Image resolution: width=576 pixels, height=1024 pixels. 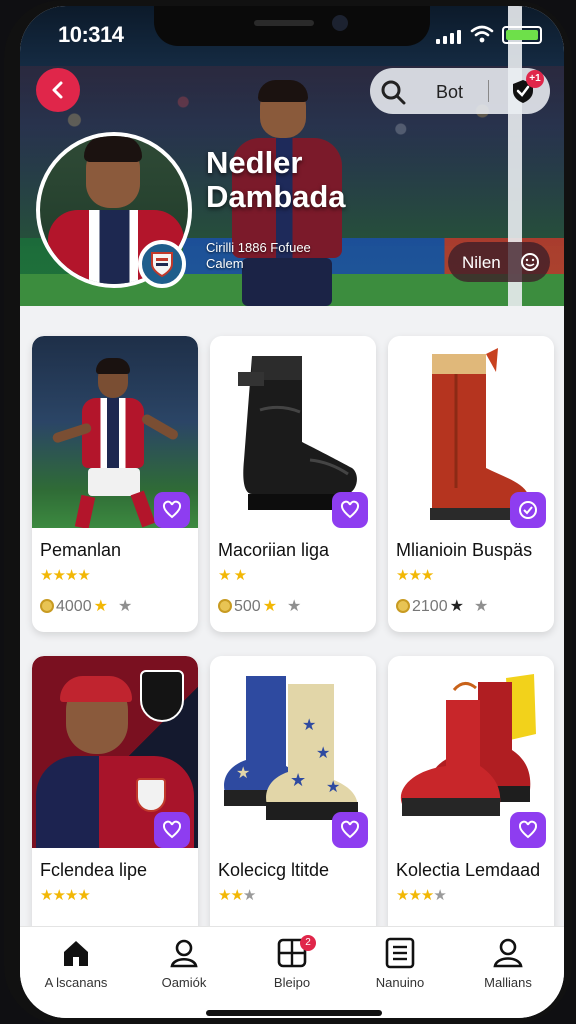 I want to click on home-indicator, so click(x=294, y=1013).